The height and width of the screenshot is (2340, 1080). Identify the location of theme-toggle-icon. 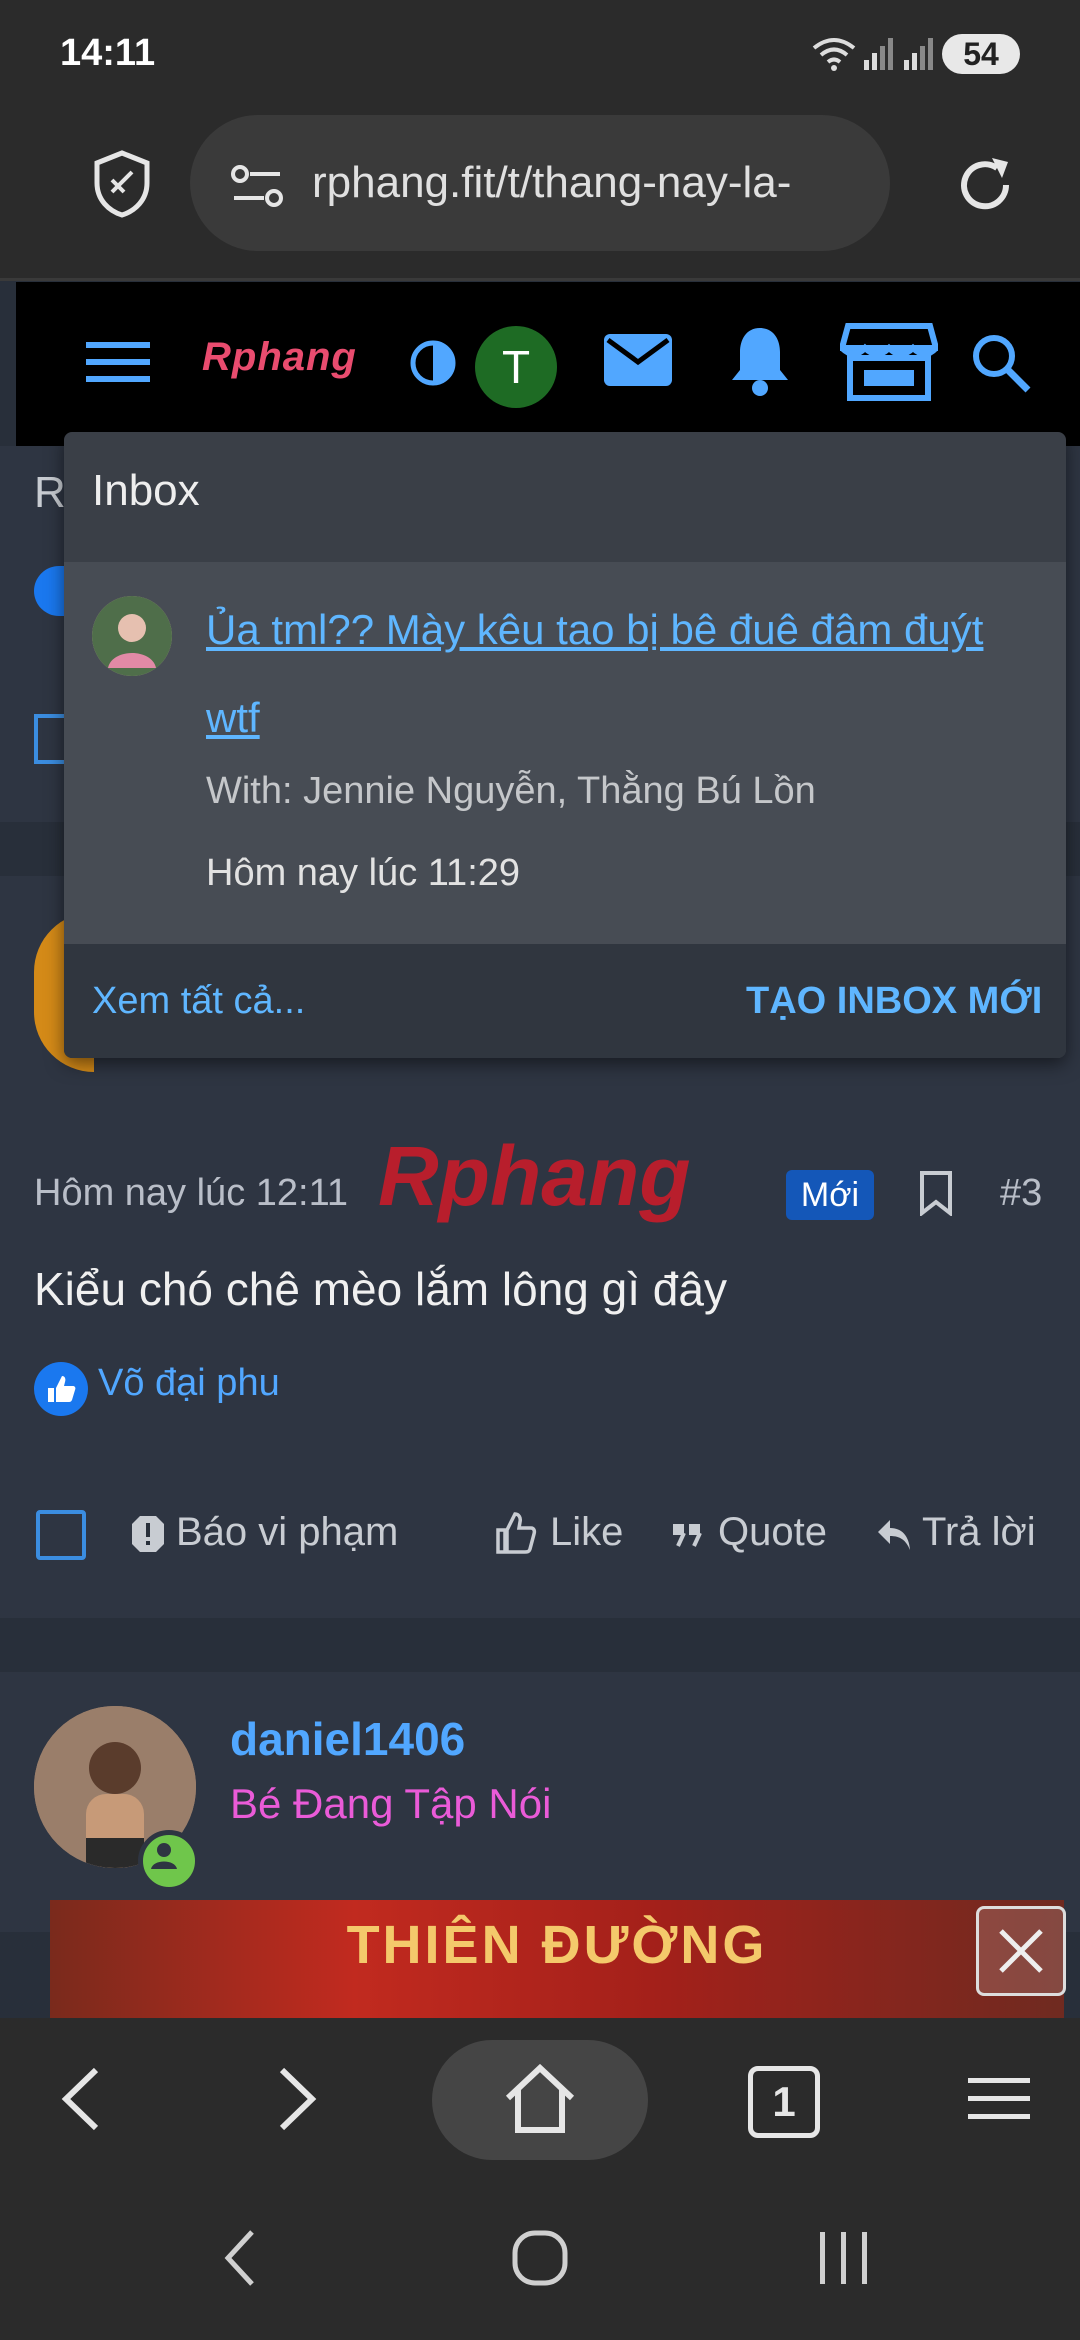
(433, 363).